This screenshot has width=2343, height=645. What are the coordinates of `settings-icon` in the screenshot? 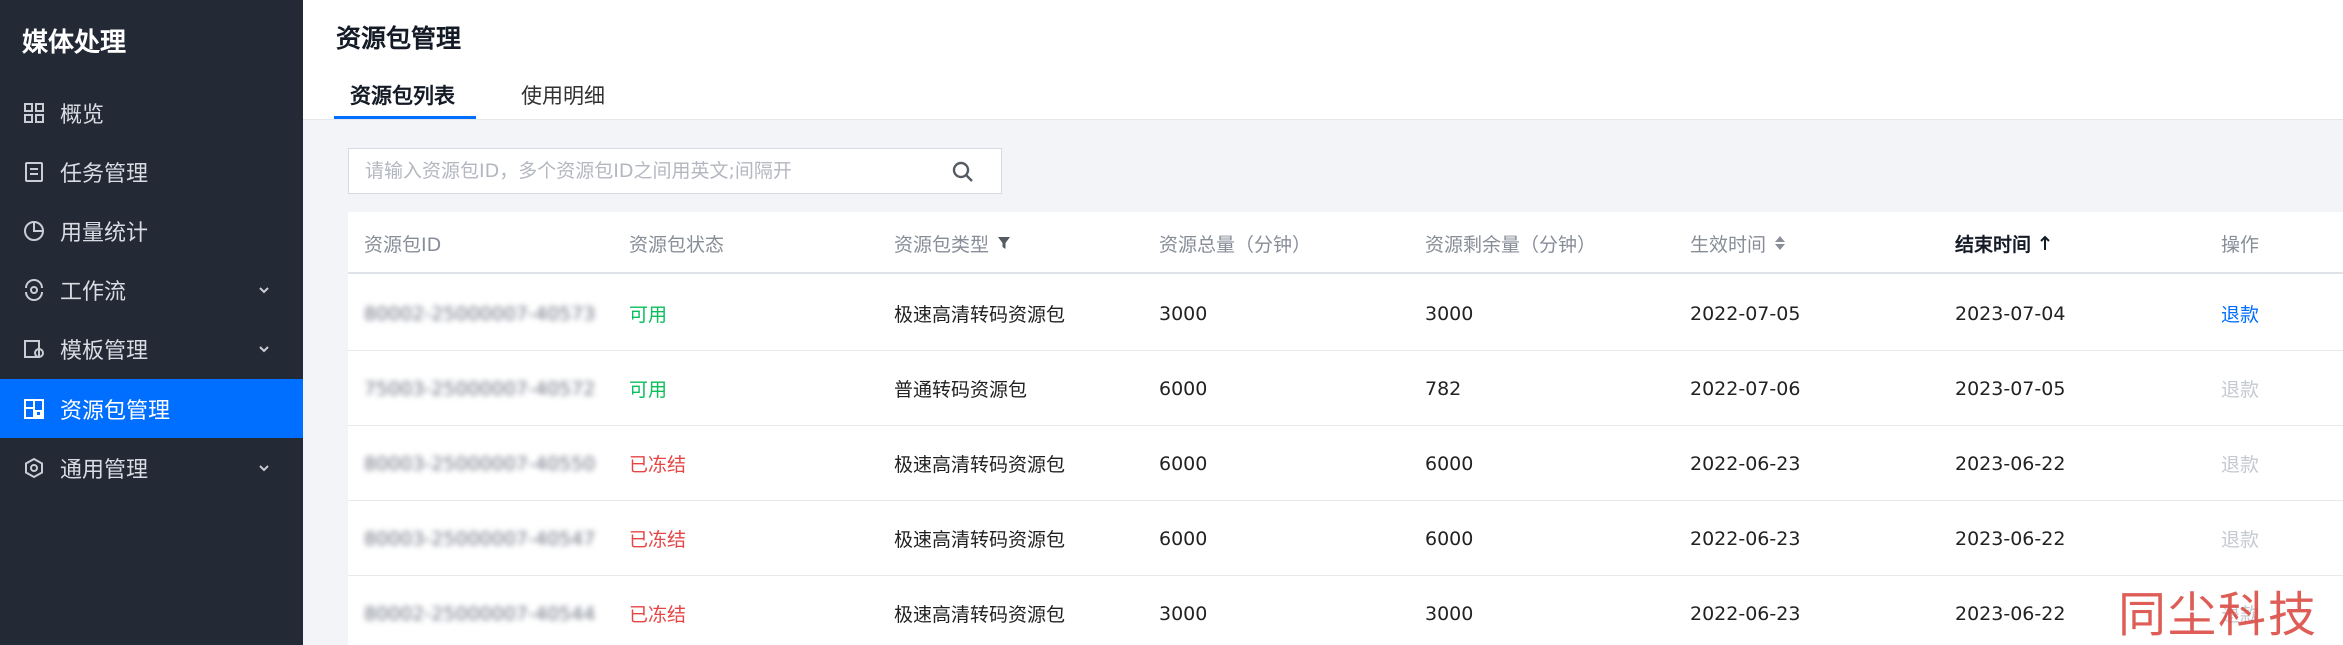 It's located at (34, 468).